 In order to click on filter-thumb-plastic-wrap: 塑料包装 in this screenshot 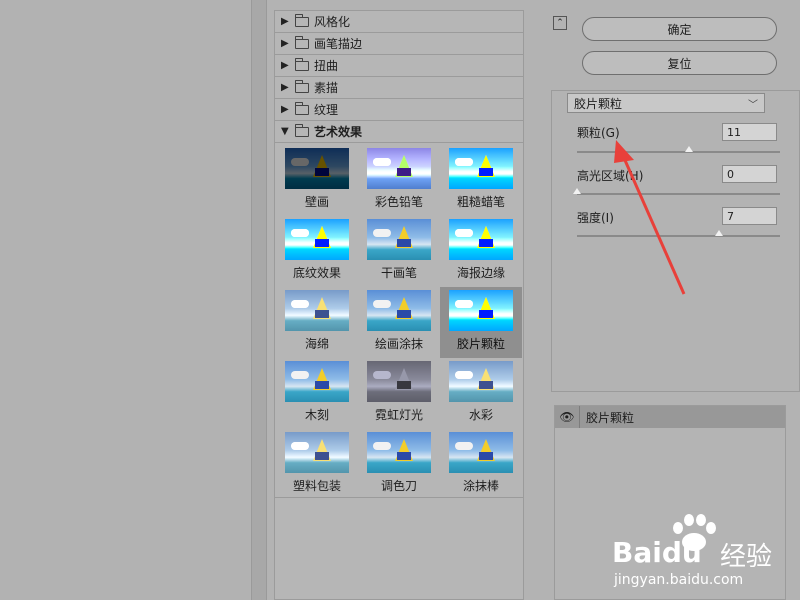, I will do `click(317, 464)`.